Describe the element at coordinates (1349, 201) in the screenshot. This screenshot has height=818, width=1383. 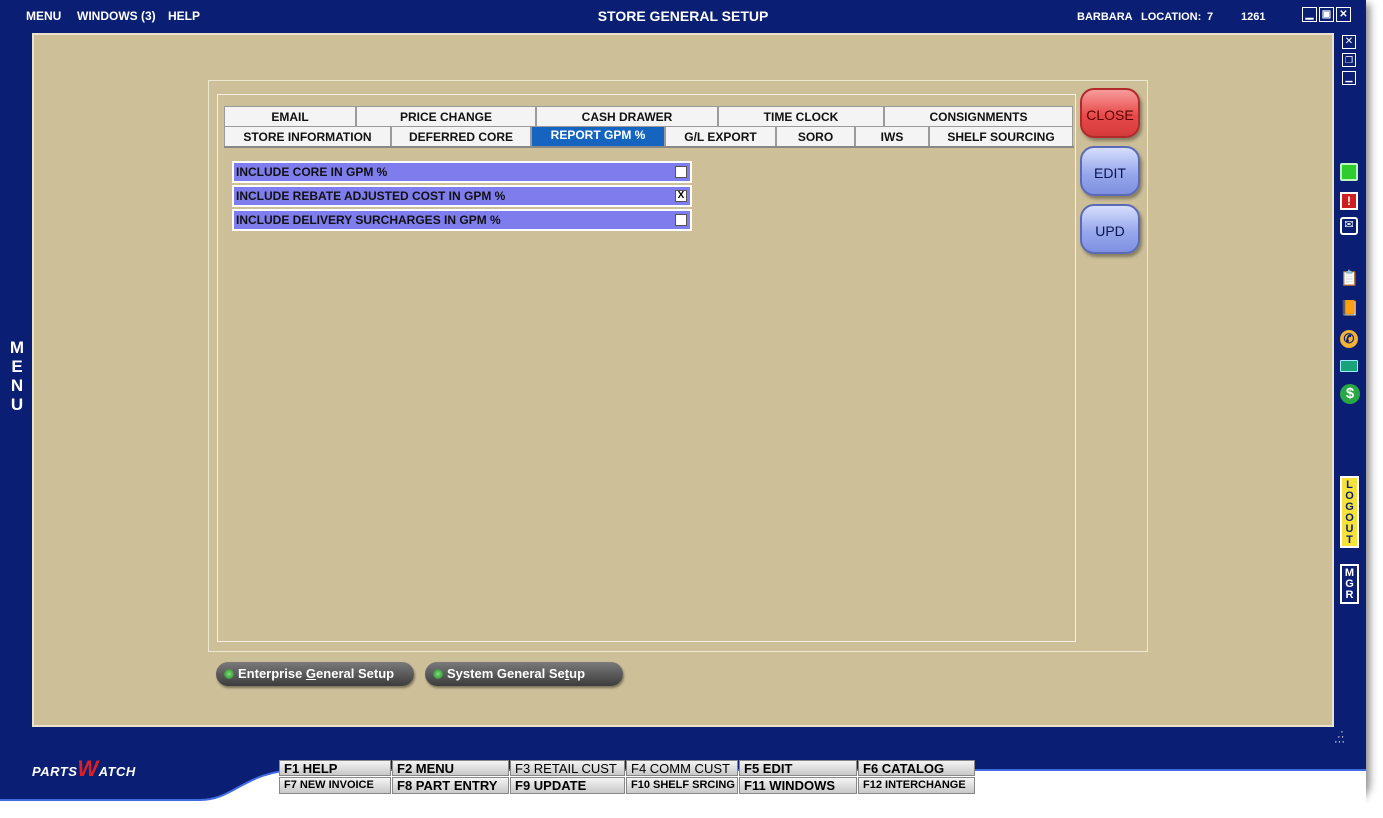
I see `alert-icon: !` at that location.